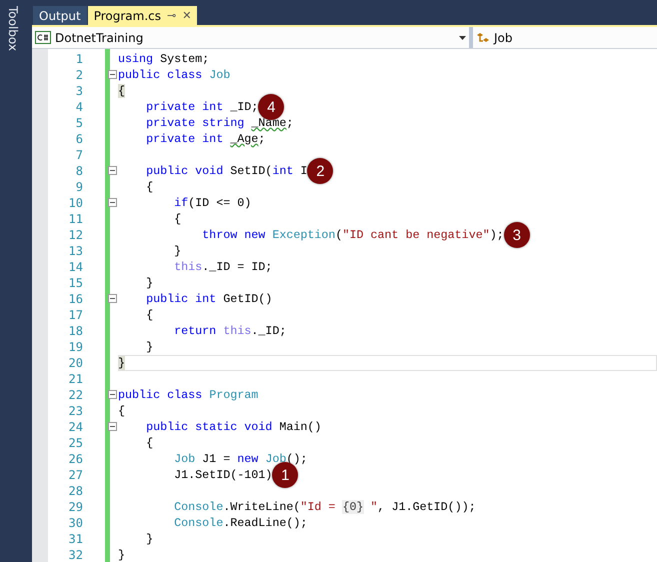 This screenshot has height=562, width=657. I want to click on code-token: SetID(, so click(251, 171).